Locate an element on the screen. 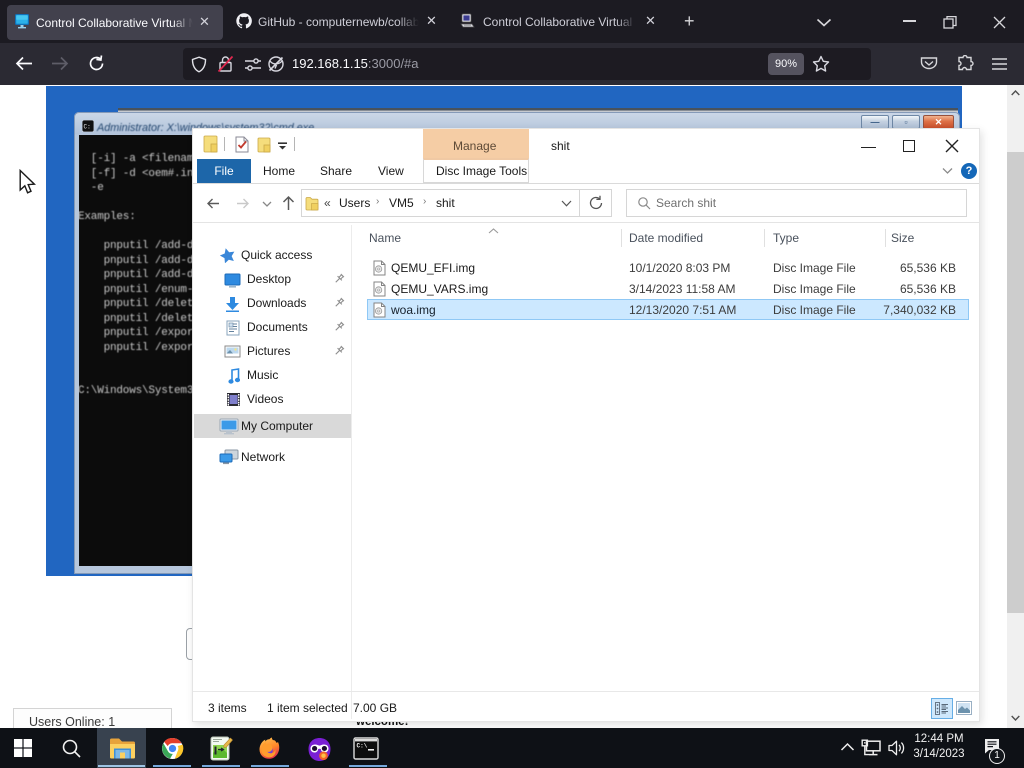 Image resolution: width=1024 pixels, height=768 pixels. svg-text: C:\ is located at coordinates (362, 746).